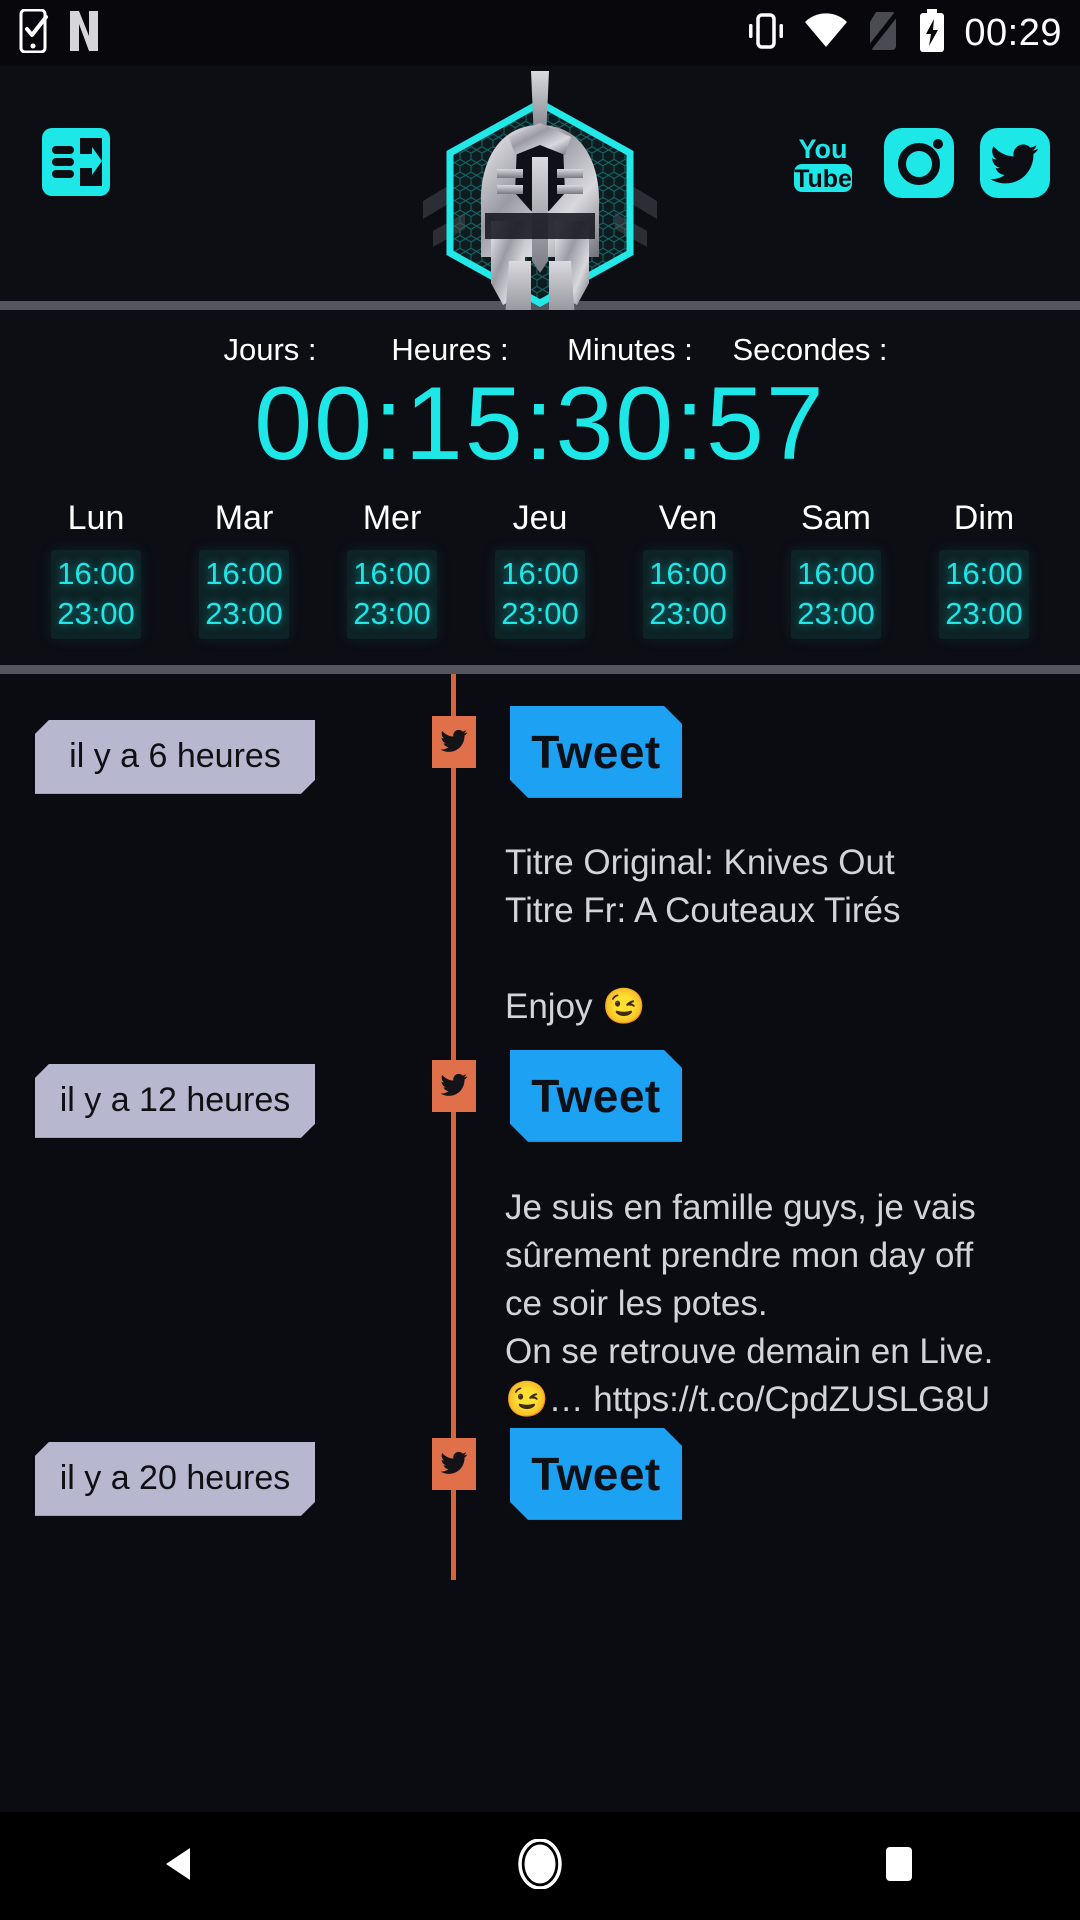 The width and height of the screenshot is (1080, 1920). I want to click on tweet-line: Je suis en famille guys, je vais, so click(740, 1207).